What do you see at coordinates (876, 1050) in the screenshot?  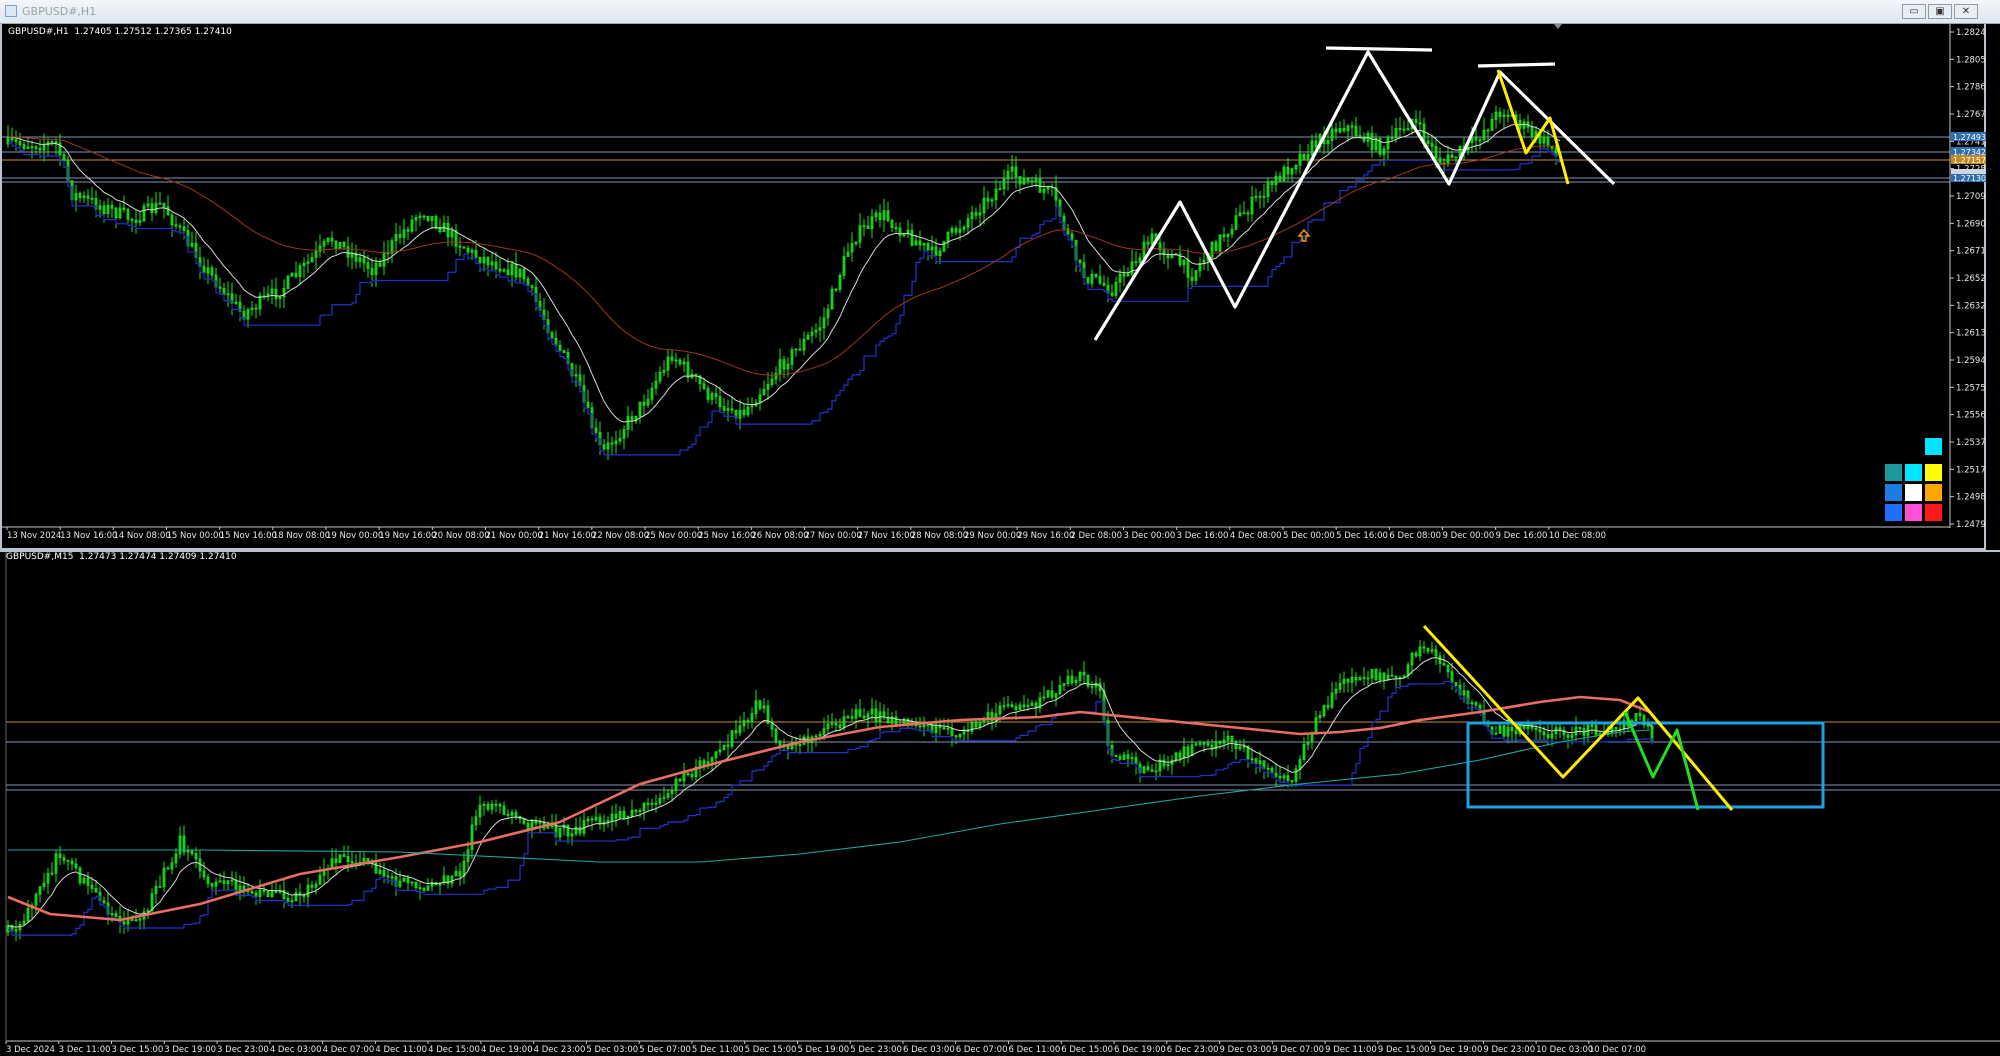 I see `time-axis-label: 5 Dec 23:00` at bounding box center [876, 1050].